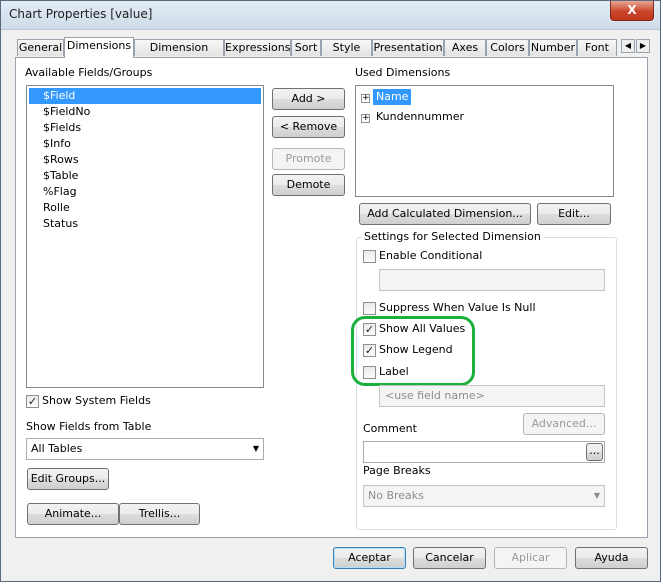 This screenshot has height=584, width=663. Describe the element at coordinates (308, 127) in the screenshot. I see `remove-button: < Remove` at that location.